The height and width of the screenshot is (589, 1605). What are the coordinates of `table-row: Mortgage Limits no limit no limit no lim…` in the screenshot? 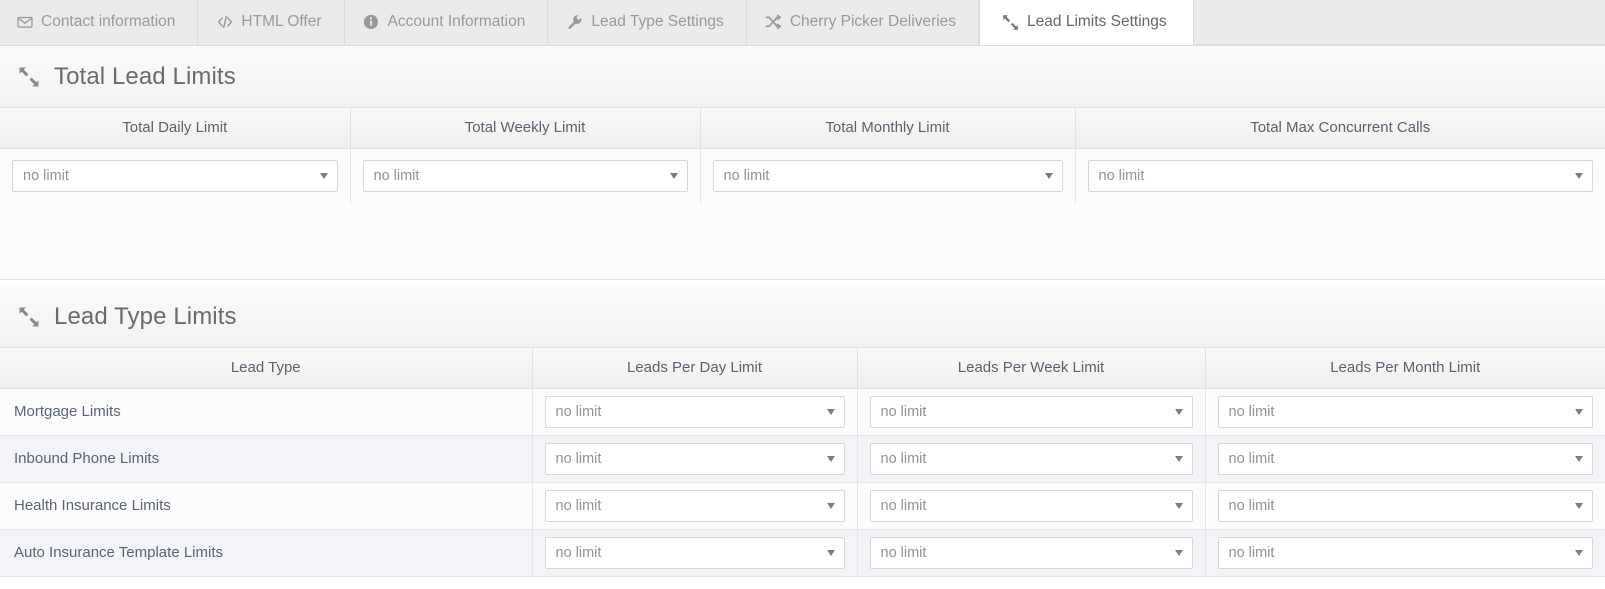 It's located at (802, 412).